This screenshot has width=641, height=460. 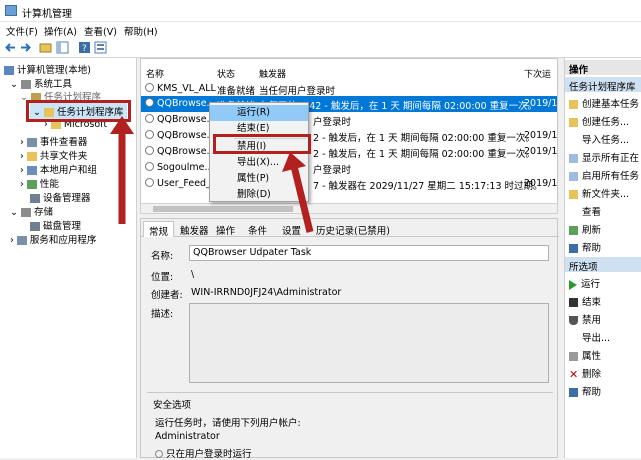 What do you see at coordinates (573, 122) in the screenshot?
I see `create-task-icon` at bounding box center [573, 122].